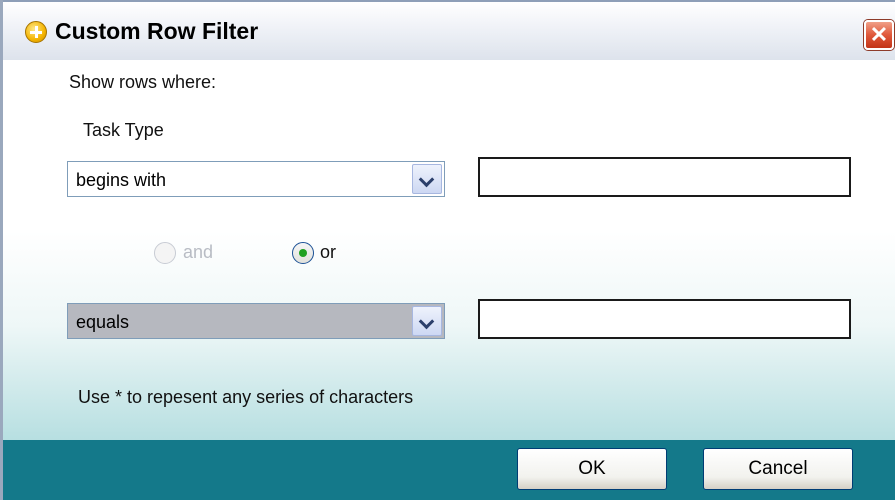  I want to click on condition2-value-input, so click(664, 319).